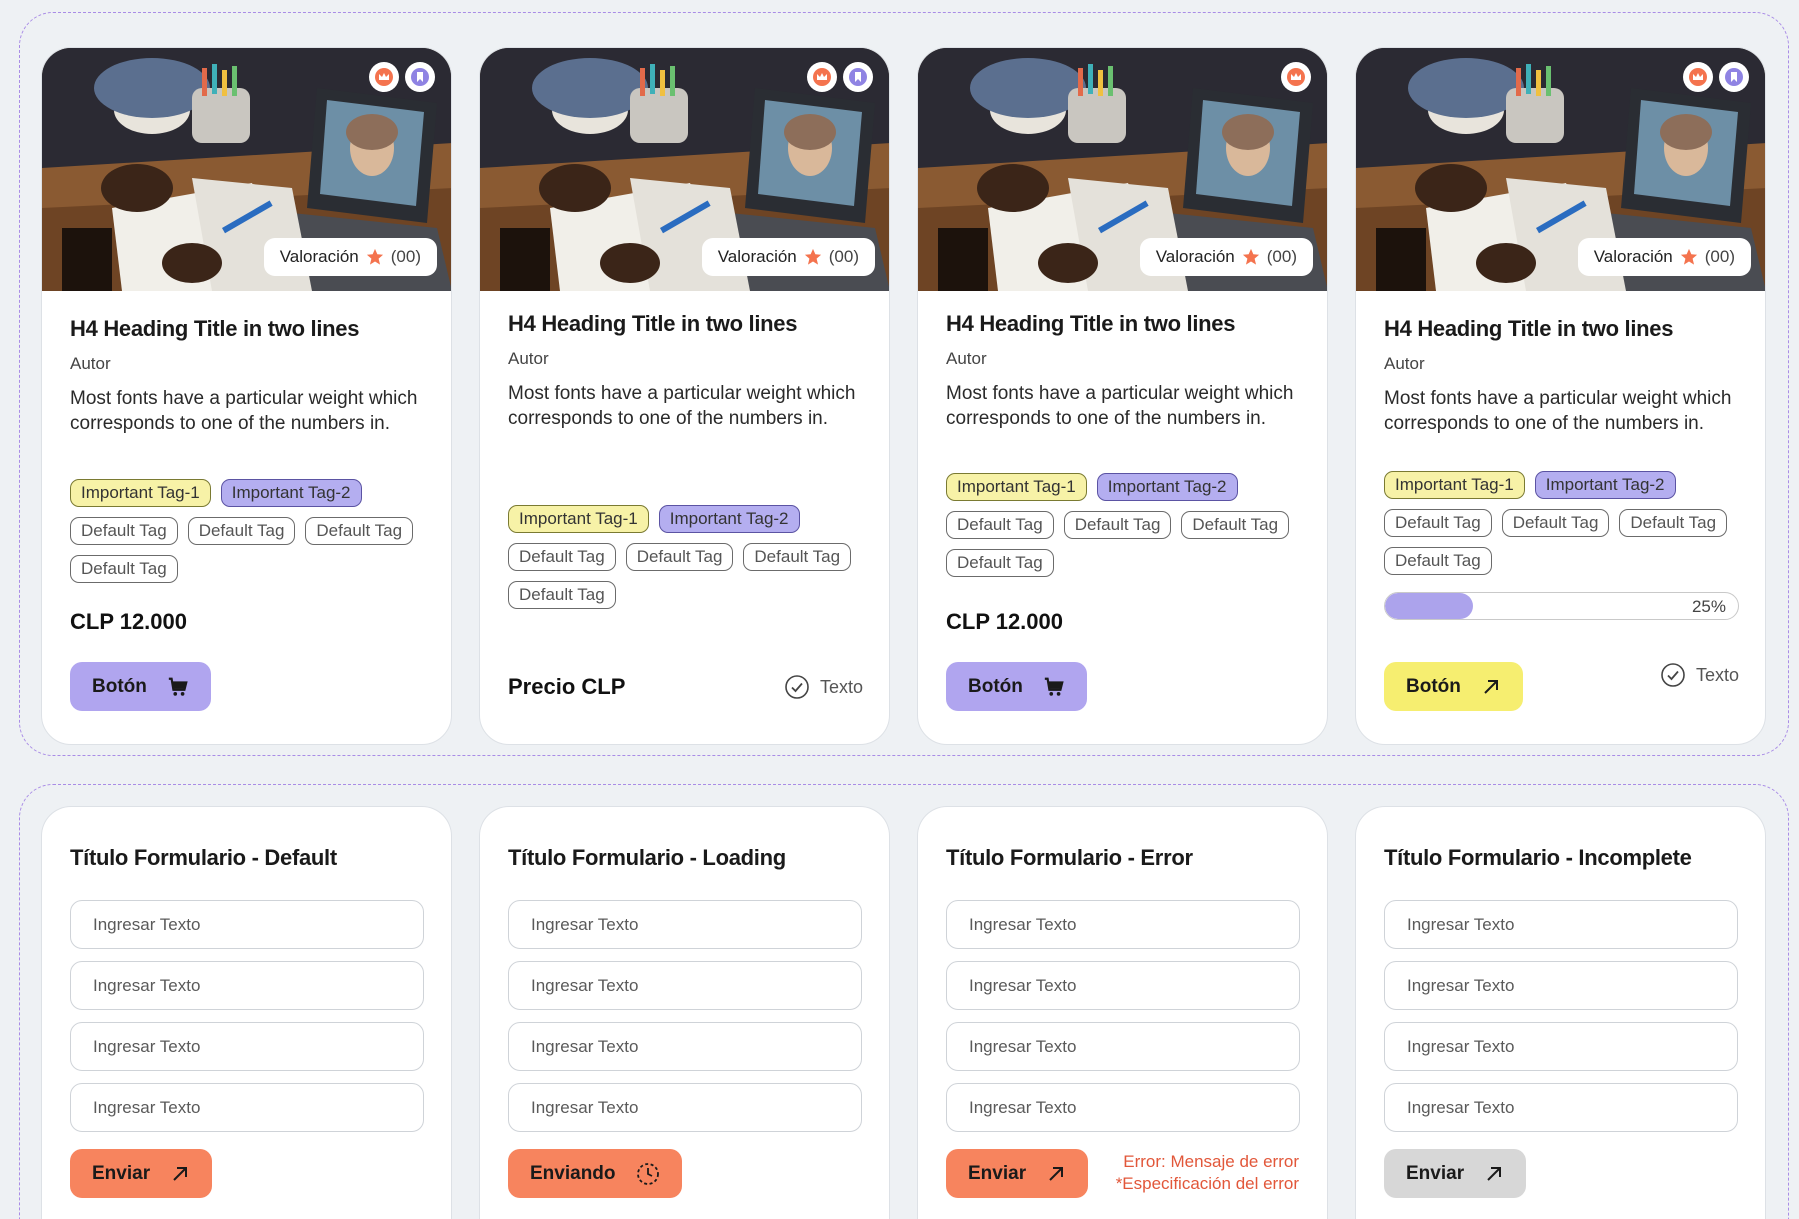  I want to click on form-title: Título Formulario - Loading, so click(647, 857).